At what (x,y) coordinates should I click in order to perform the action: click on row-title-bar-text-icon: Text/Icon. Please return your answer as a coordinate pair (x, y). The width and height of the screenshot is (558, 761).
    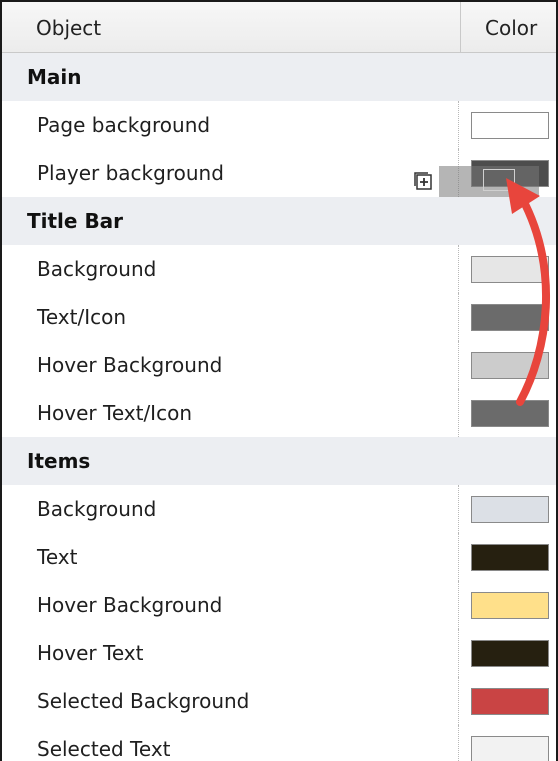
    Looking at the image, I should click on (279, 317).